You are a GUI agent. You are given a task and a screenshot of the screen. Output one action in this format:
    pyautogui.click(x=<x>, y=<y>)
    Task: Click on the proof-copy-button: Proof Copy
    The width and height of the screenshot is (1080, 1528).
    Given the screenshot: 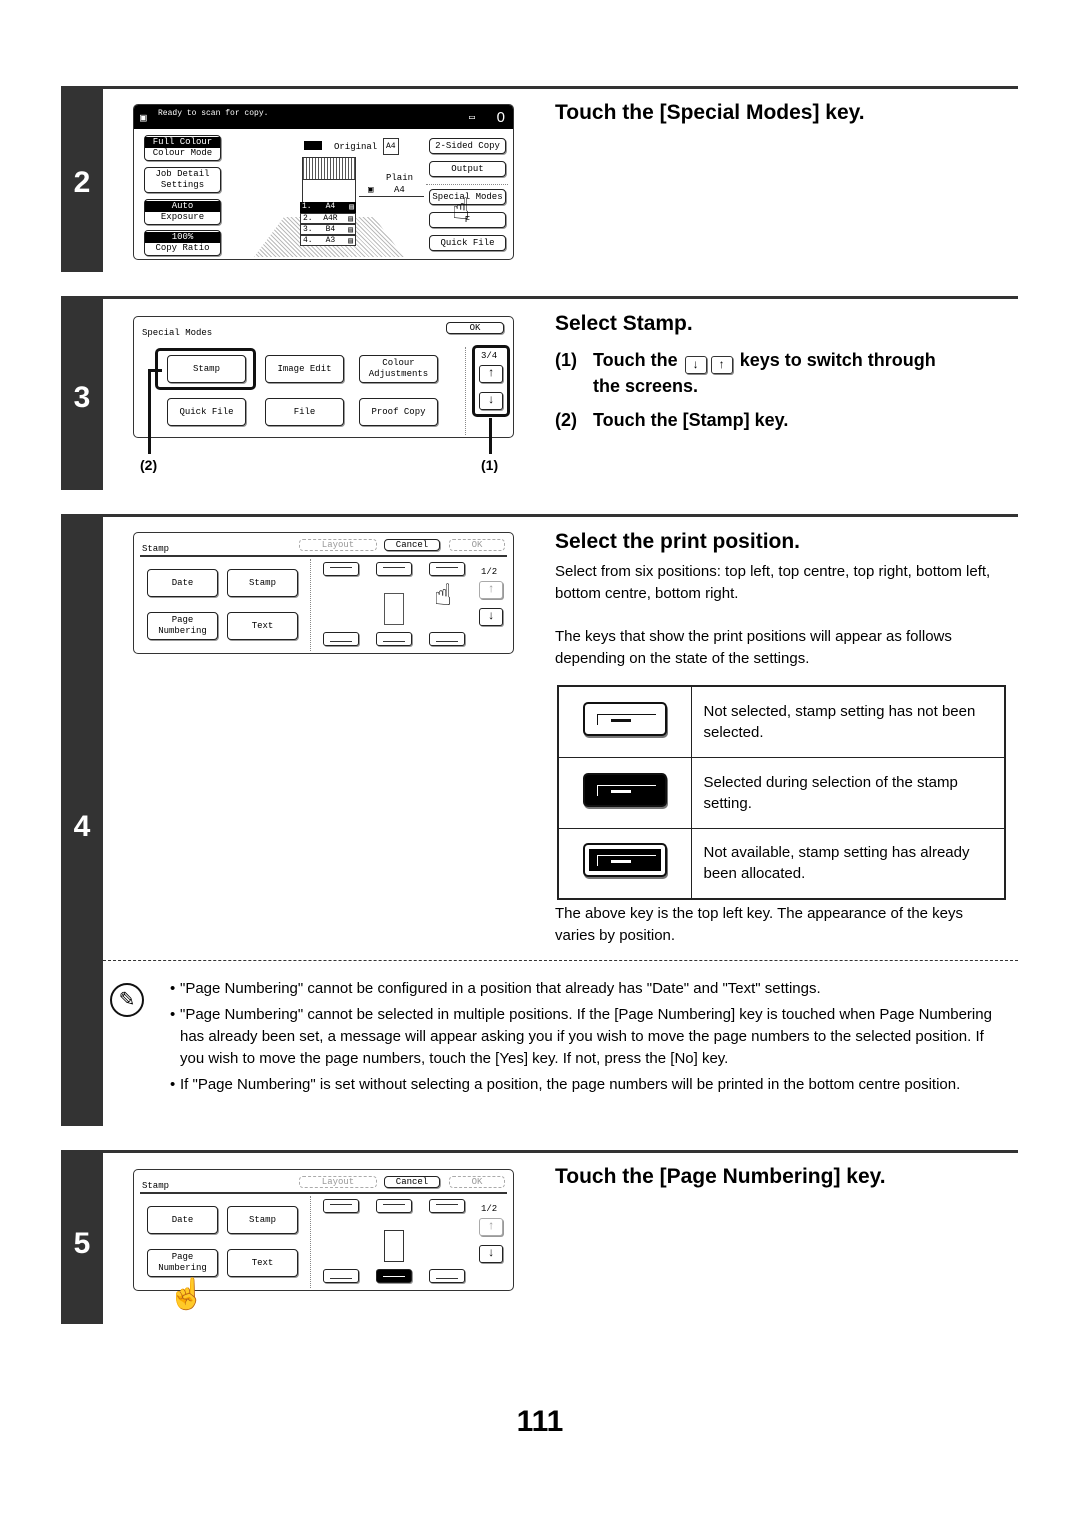 What is the action you would take?
    pyautogui.click(x=398, y=412)
    